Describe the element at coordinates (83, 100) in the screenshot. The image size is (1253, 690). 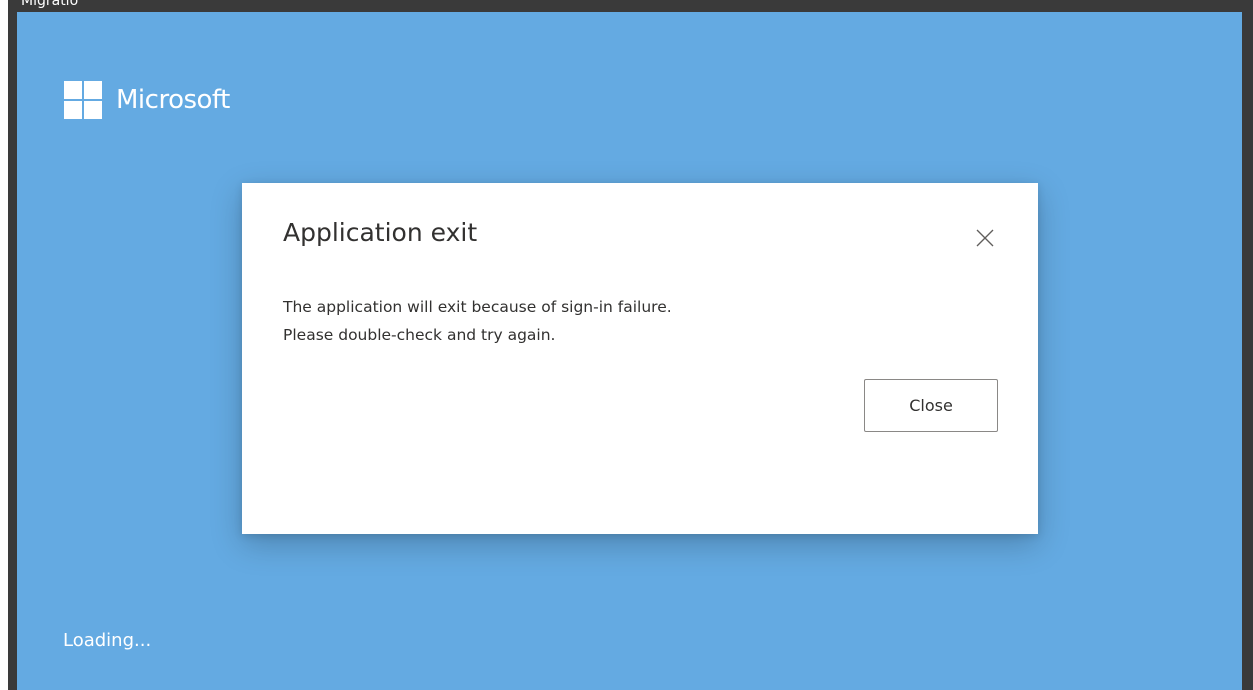
I see `microsoft-logo-icon` at that location.